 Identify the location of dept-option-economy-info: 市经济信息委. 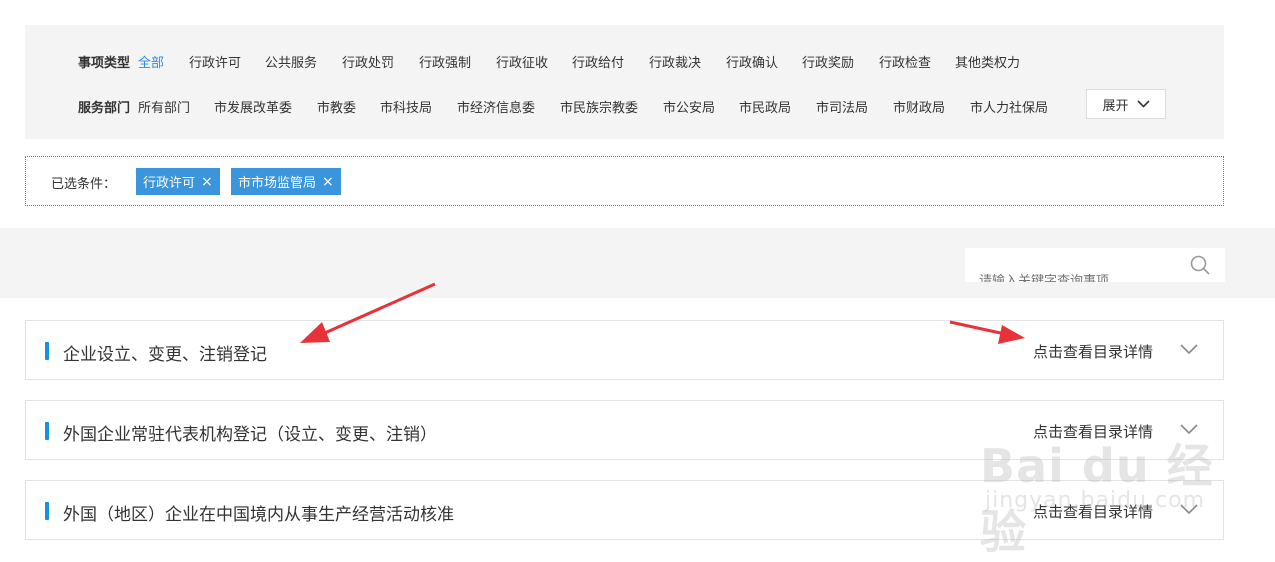
(496, 106).